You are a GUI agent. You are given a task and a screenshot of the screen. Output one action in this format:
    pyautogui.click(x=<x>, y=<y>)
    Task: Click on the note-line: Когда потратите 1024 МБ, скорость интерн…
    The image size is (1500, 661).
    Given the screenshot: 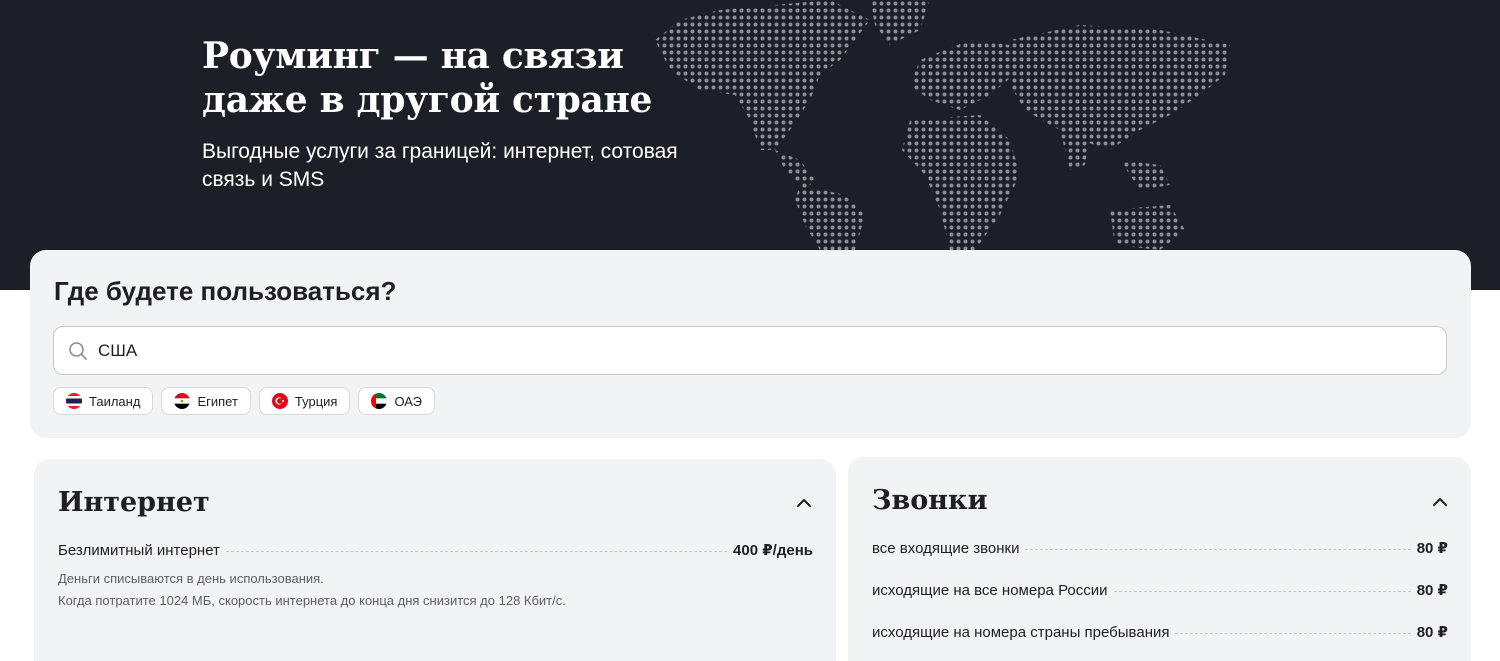 What is the action you would take?
    pyautogui.click(x=312, y=600)
    